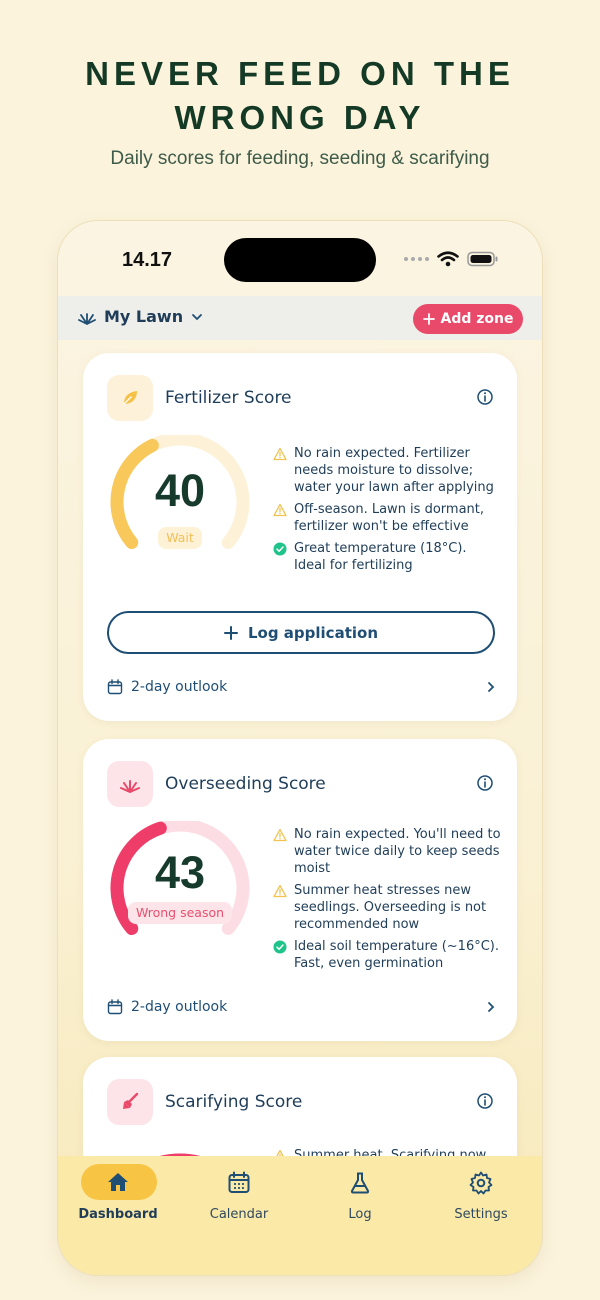 Image resolution: width=600 pixels, height=1300 pixels. I want to click on status-badge: Wait, so click(180, 538).